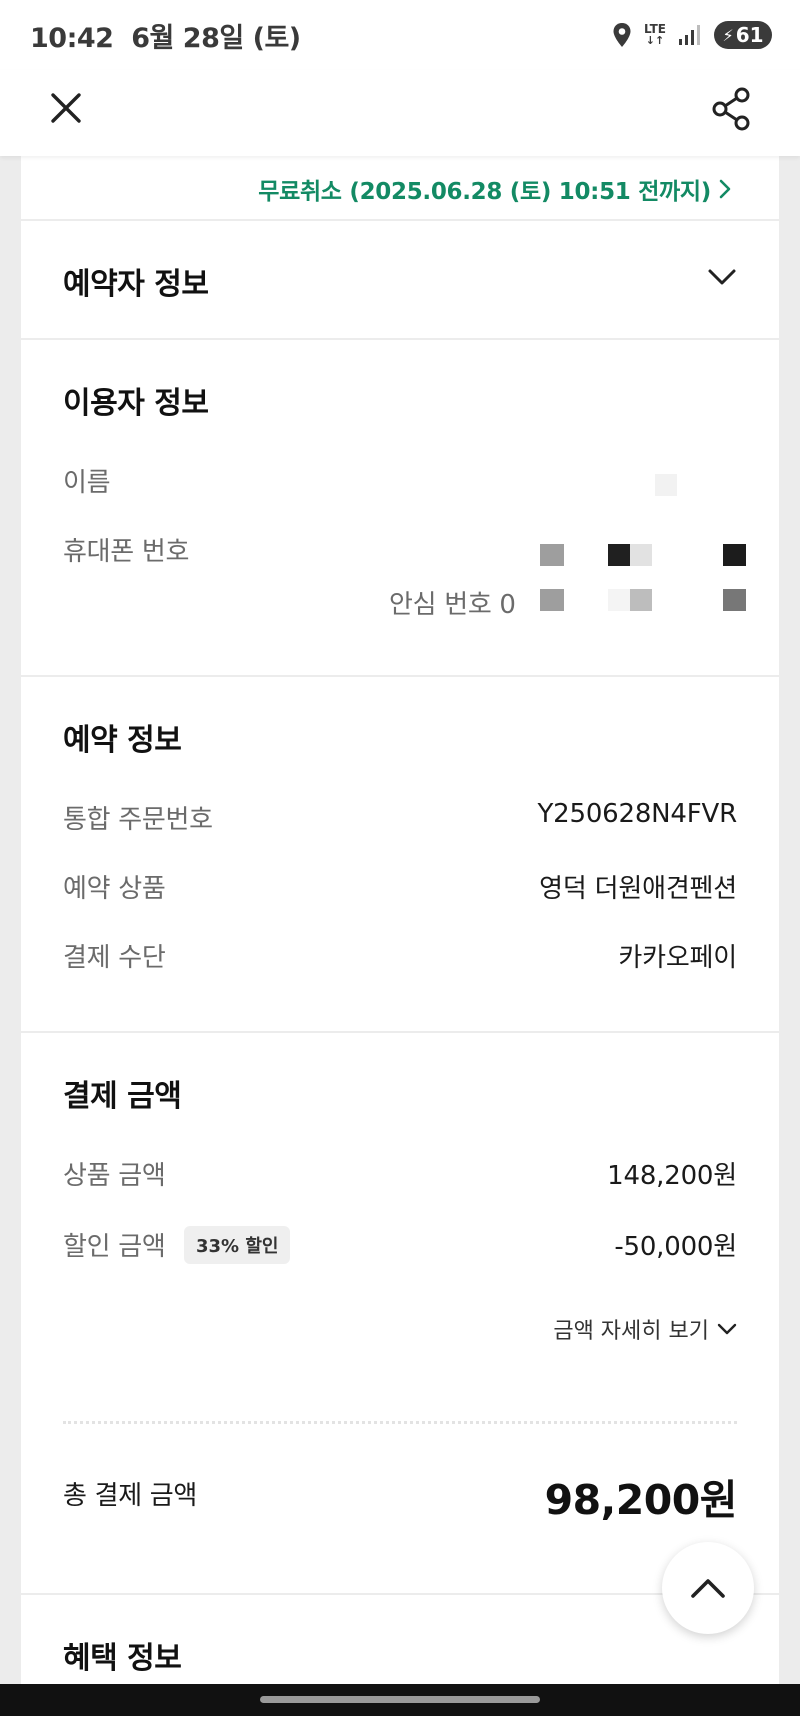 Image resolution: width=800 pixels, height=1716 pixels. What do you see at coordinates (114, 1247) in the screenshot?
I see `discount-label: 할인 금액` at bounding box center [114, 1247].